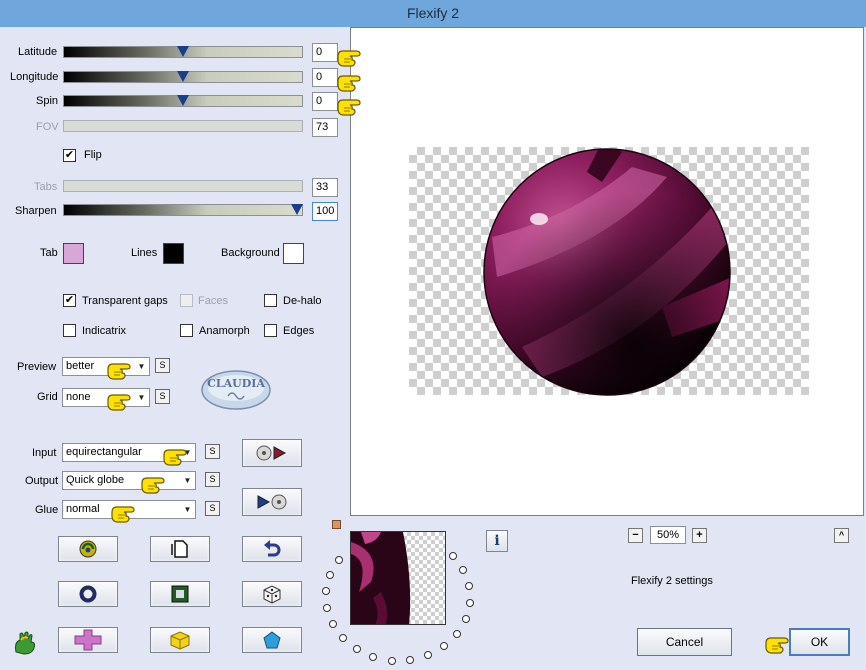 This screenshot has height=670, width=866. I want to click on ring-icon, so click(88, 594).